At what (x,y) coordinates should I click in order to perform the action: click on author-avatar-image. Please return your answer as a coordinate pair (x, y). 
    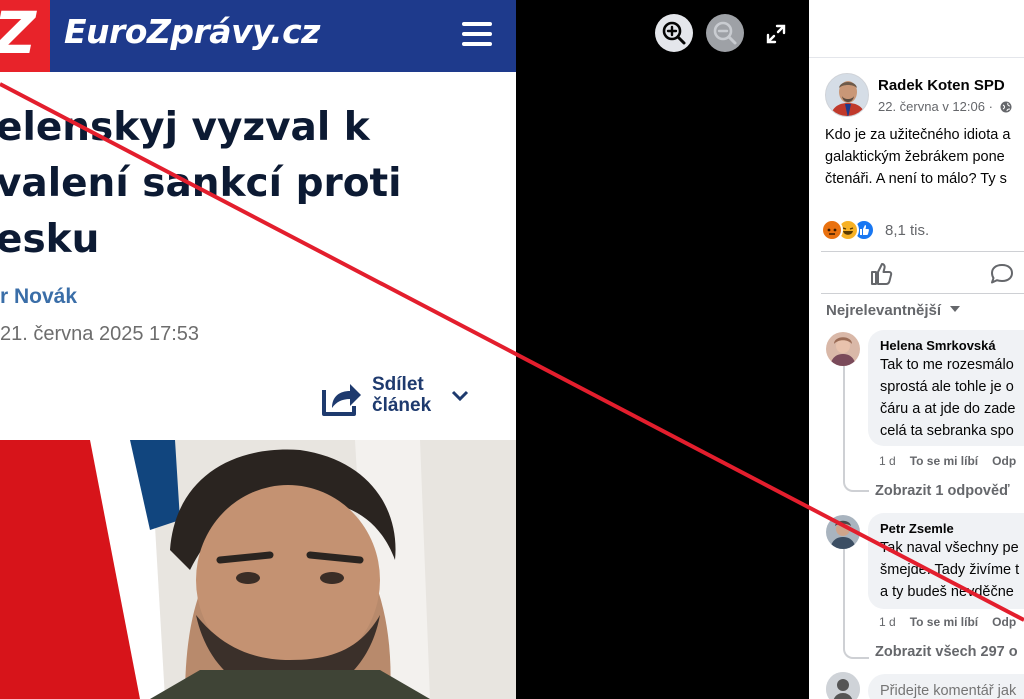
    Looking at the image, I should click on (847, 95).